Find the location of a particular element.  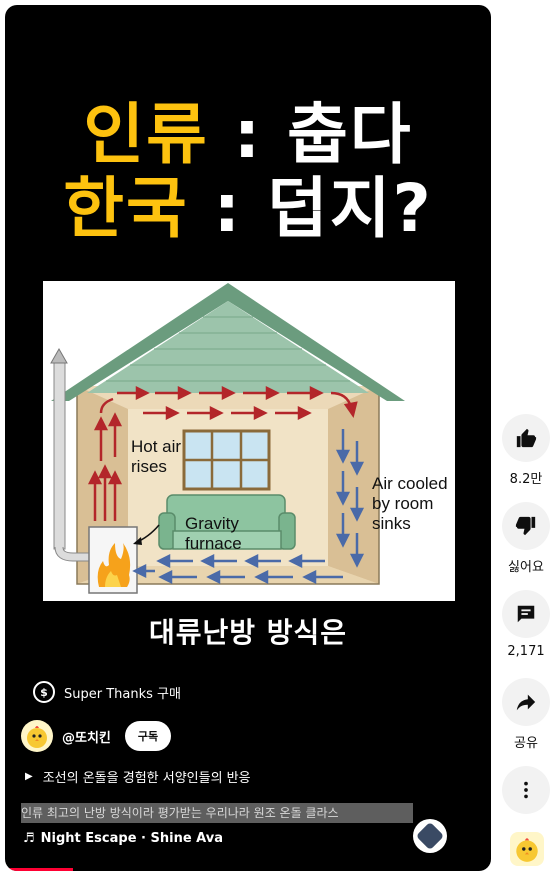

video-caption: 대류난방 방식은 is located at coordinates (248, 632).